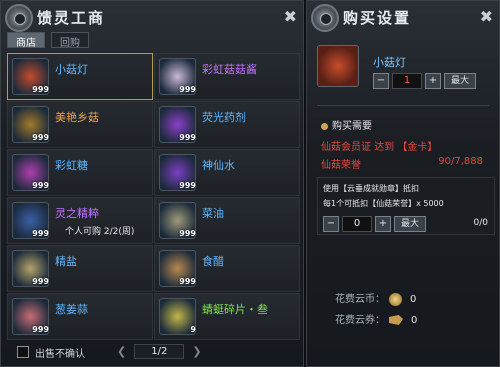 The image size is (500, 367). What do you see at coordinates (193, 329) in the screenshot?
I see `item-count: 9` at bounding box center [193, 329].